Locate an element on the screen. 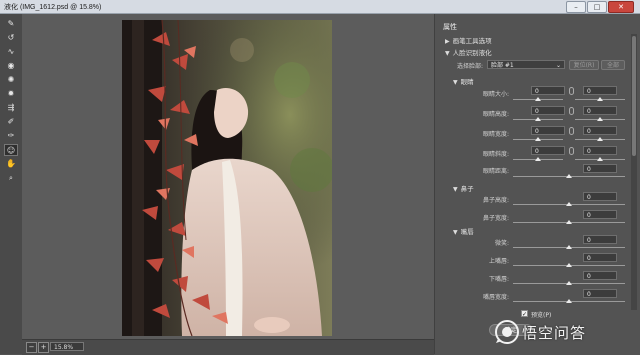 Image resolution: width=640 pixels, height=355 pixels. window-title-bar: 液化 (IMG_1612.psd @ 15.8%) – □ ✕ is located at coordinates (320, 7).